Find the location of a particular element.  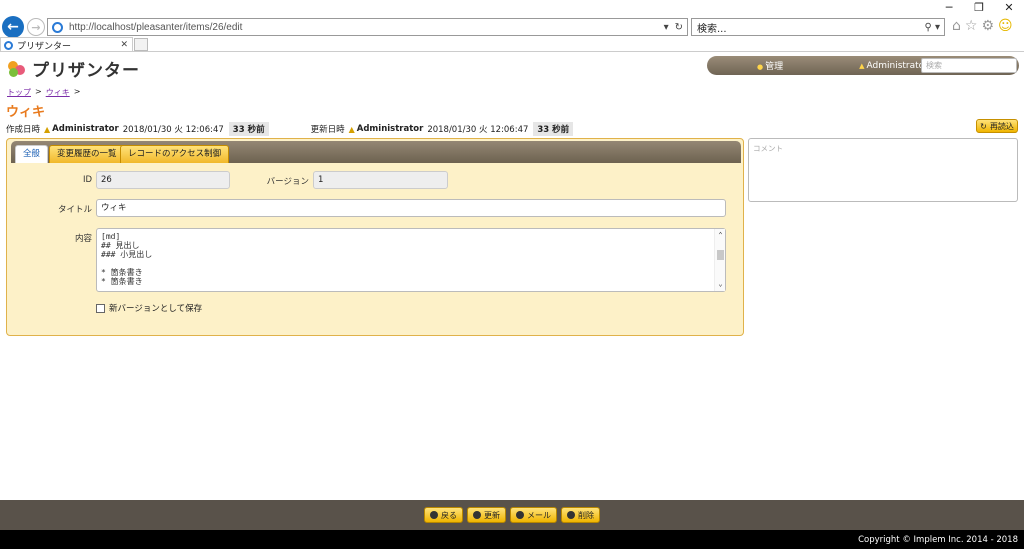

tab-title: プリザンター is located at coordinates (44, 46).